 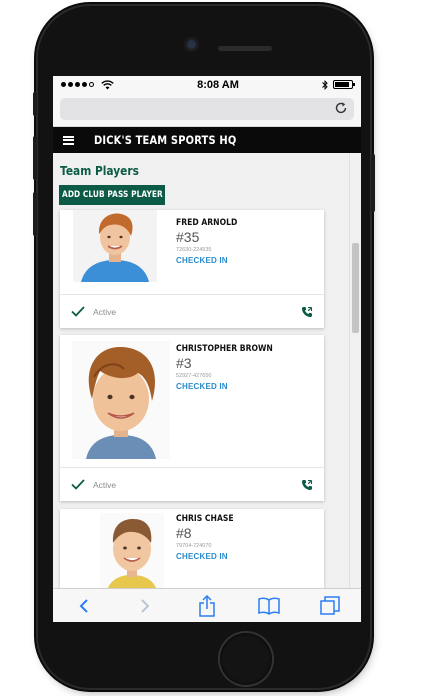 I want to click on browser-address-area, so click(x=207, y=110).